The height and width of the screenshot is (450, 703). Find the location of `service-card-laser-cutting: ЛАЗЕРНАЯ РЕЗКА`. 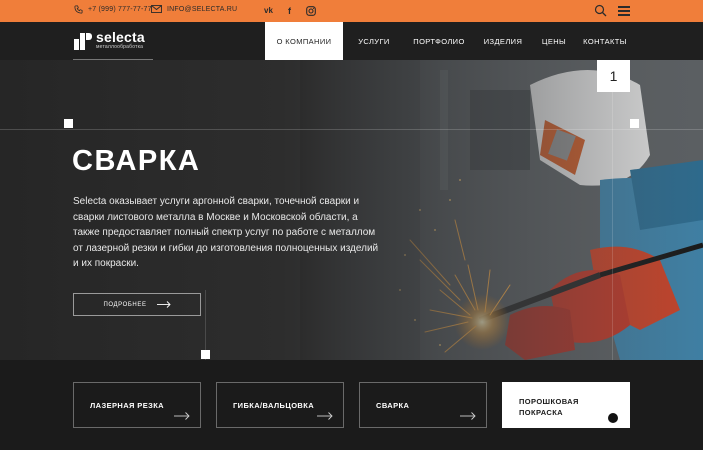

service-card-laser-cutting: ЛАЗЕРНАЯ РЕЗКА is located at coordinates (137, 405).